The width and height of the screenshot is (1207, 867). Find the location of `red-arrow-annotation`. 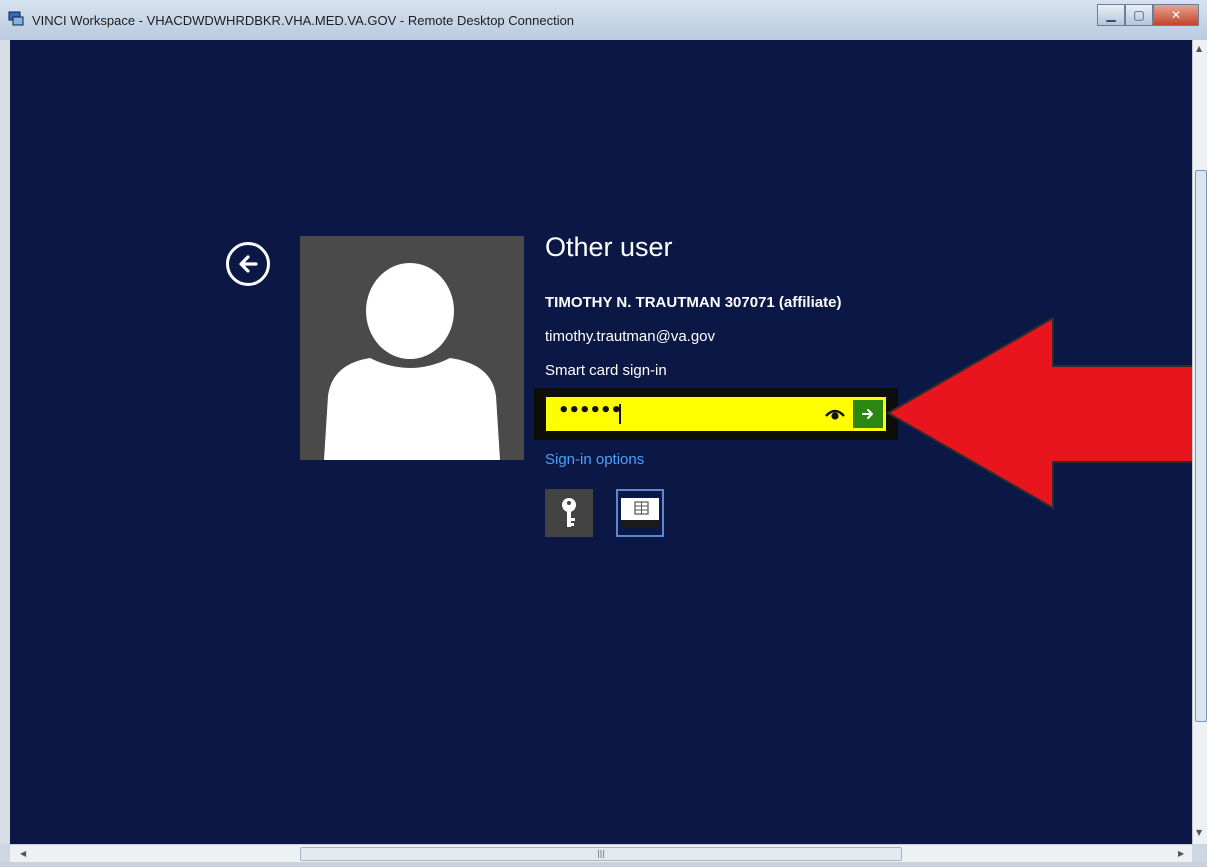

red-arrow-annotation is located at coordinates (1038, 413).